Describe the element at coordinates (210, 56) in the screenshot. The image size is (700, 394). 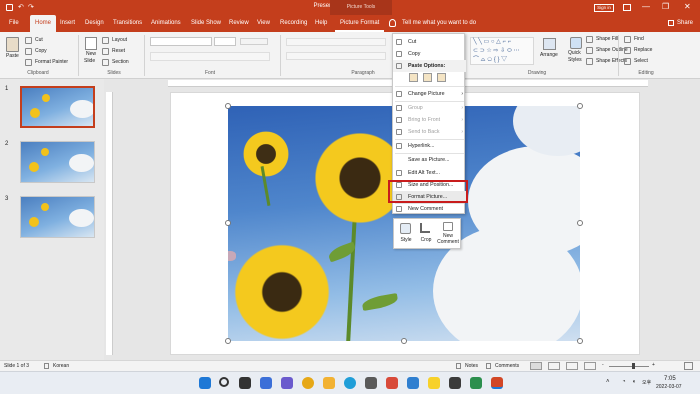
I see `font-format-buttons` at that location.